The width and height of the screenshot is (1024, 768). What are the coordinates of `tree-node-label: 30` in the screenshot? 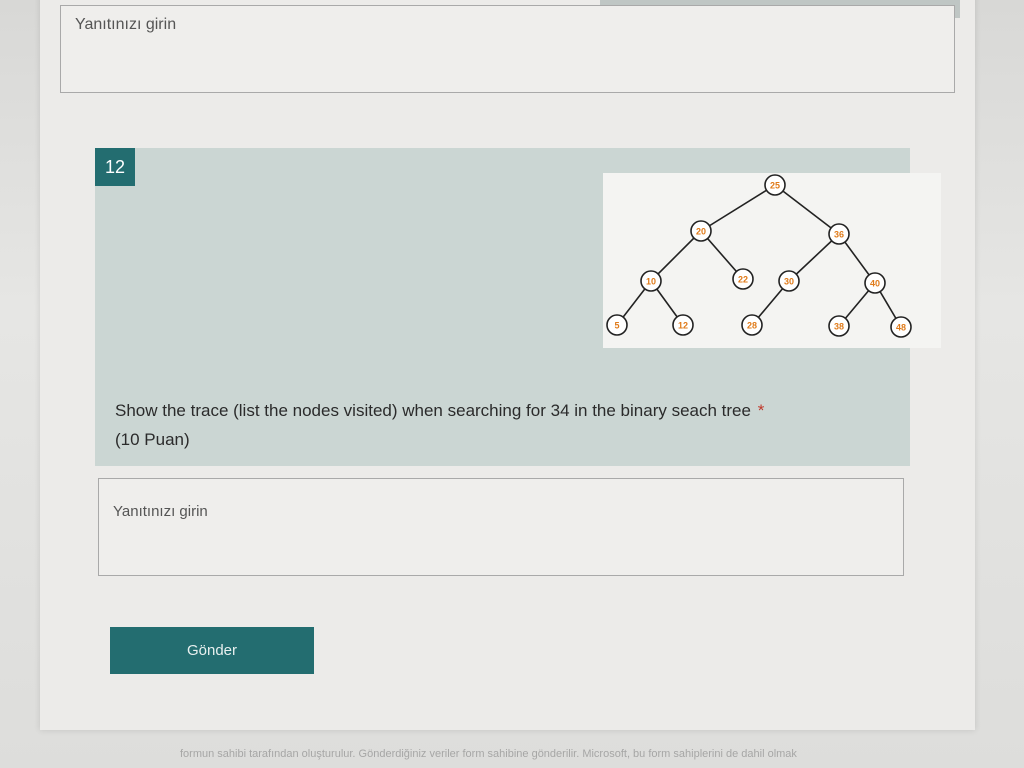 It's located at (789, 282).